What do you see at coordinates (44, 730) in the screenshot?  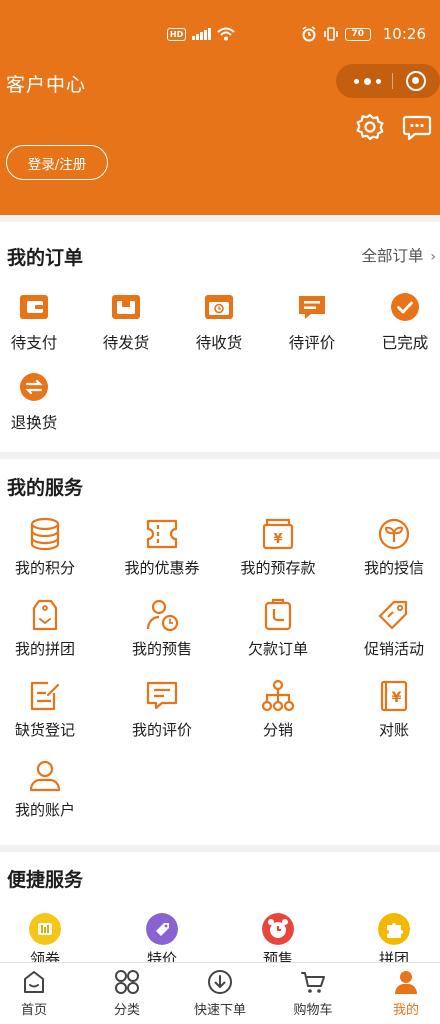 I see `service-label: 缺货登记` at bounding box center [44, 730].